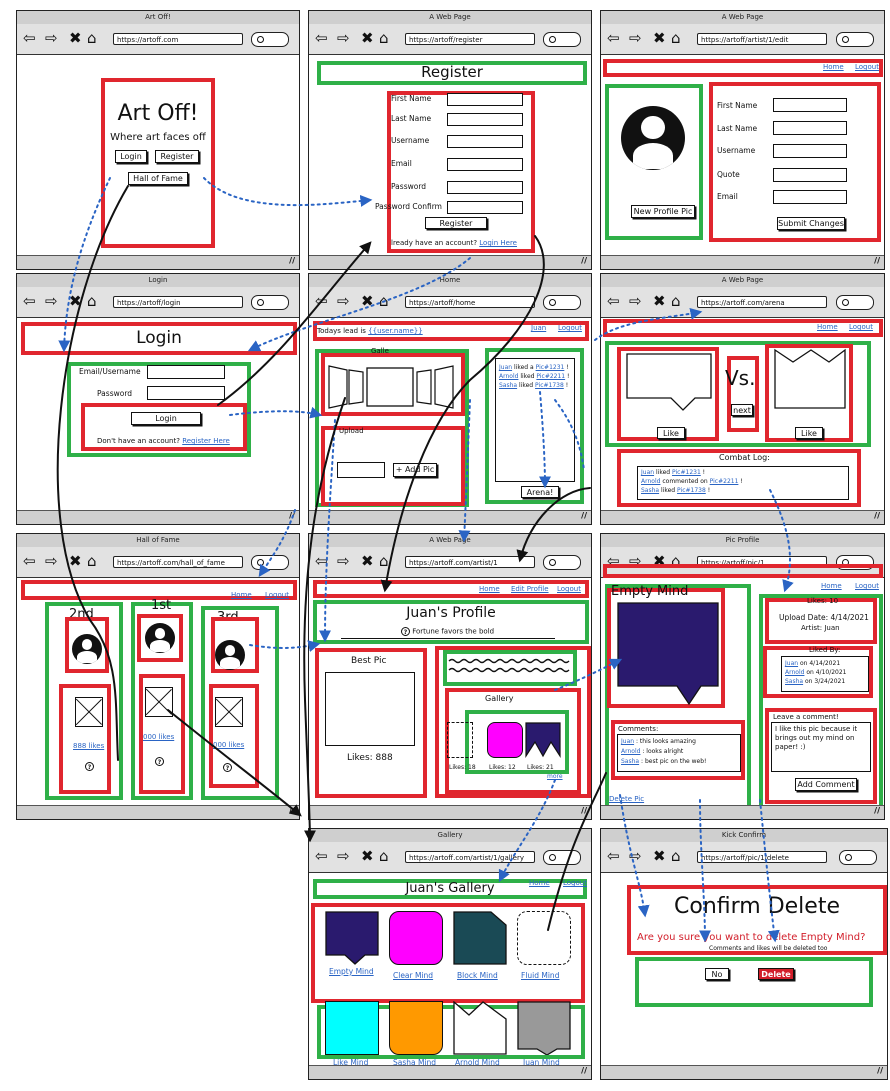 The image size is (890, 1091). I want to click on submit-changes-button: Submit Changes, so click(811, 223).